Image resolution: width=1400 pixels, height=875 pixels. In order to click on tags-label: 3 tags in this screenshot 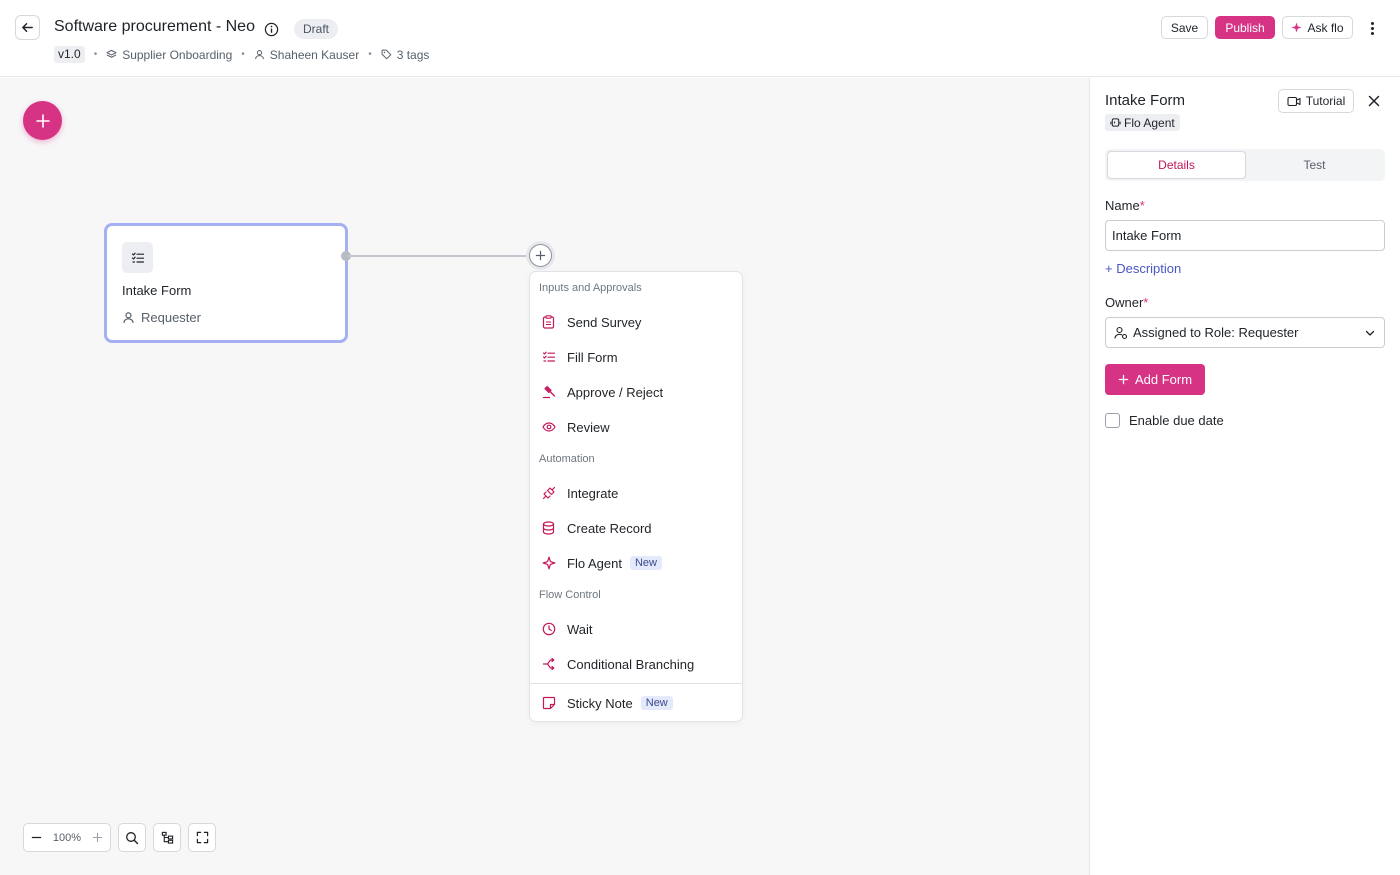, I will do `click(413, 54)`.